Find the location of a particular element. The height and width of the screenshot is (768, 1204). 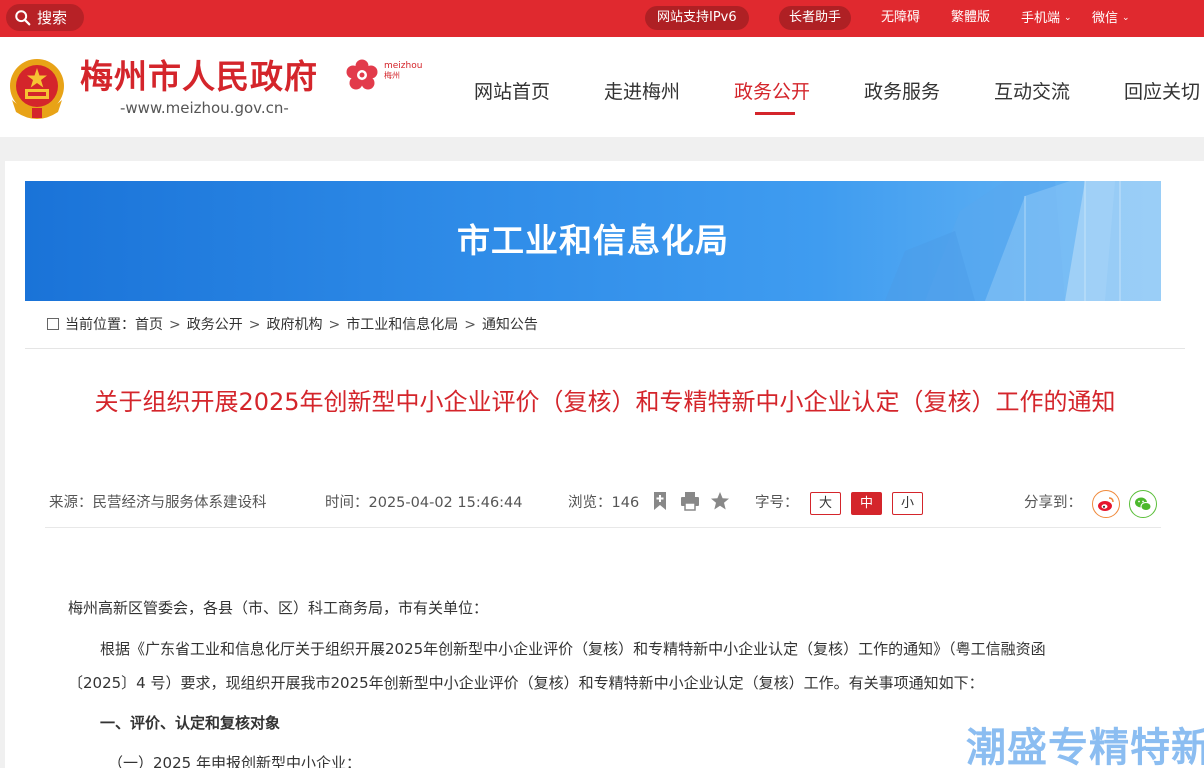

bookmark-add-icon is located at coordinates (660, 501).